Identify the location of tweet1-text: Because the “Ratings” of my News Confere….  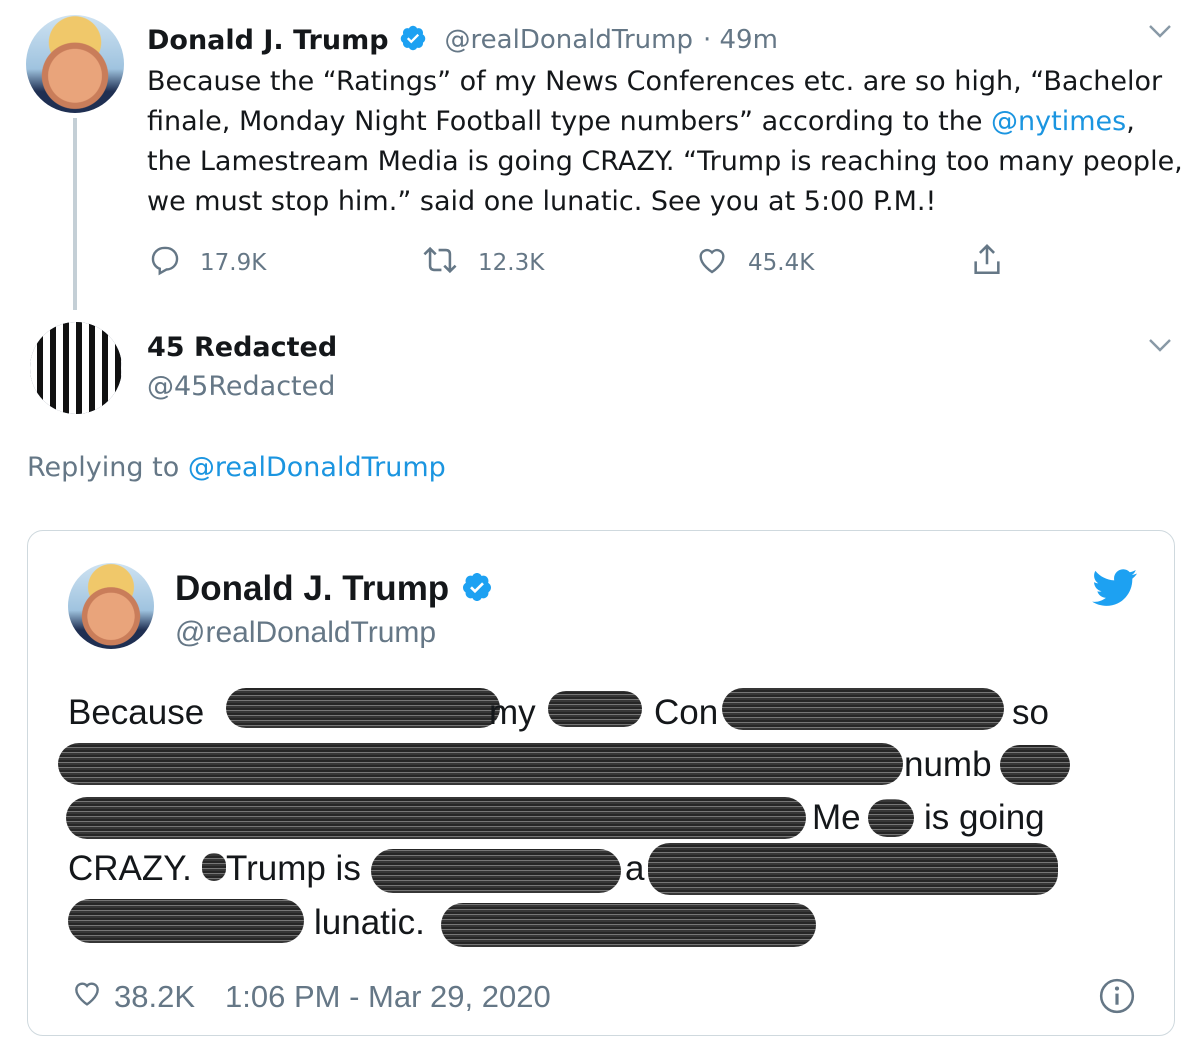
(667, 142).